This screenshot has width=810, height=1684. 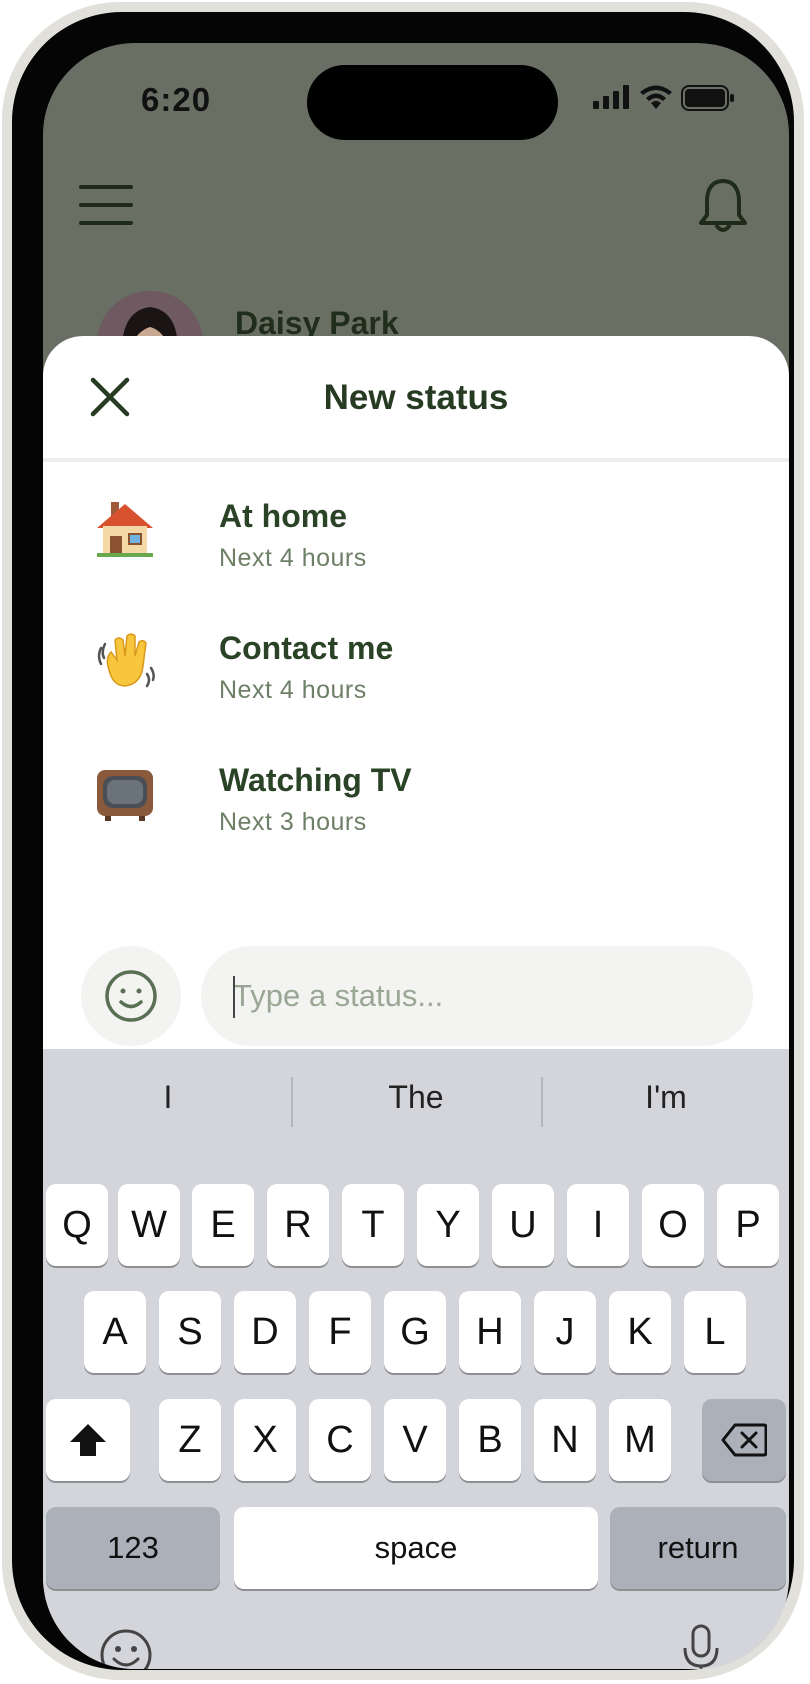 What do you see at coordinates (523, 1225) in the screenshot?
I see `key-u: U` at bounding box center [523, 1225].